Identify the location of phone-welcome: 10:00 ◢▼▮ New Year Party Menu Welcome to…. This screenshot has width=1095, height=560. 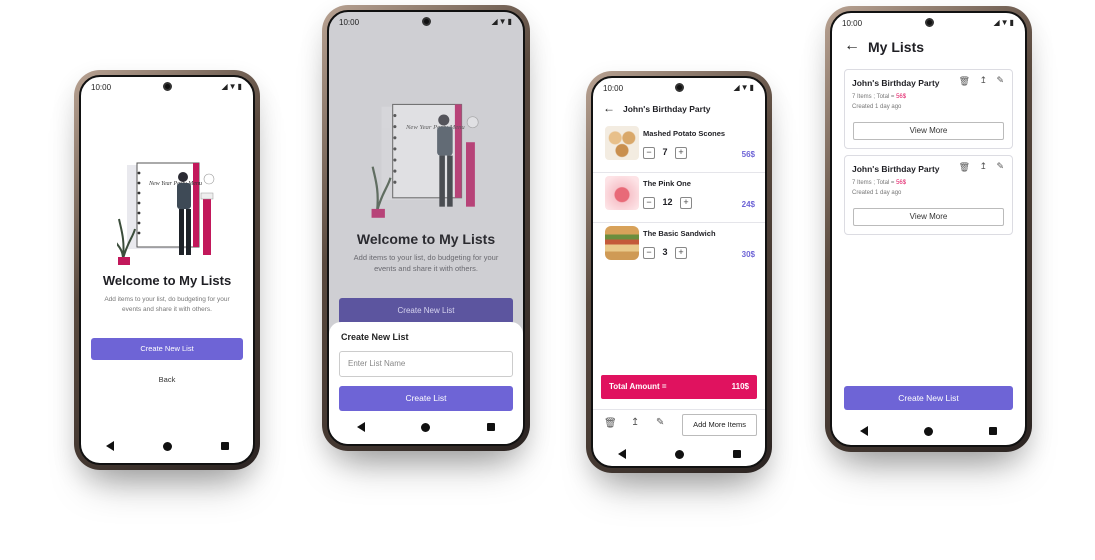
(167, 270).